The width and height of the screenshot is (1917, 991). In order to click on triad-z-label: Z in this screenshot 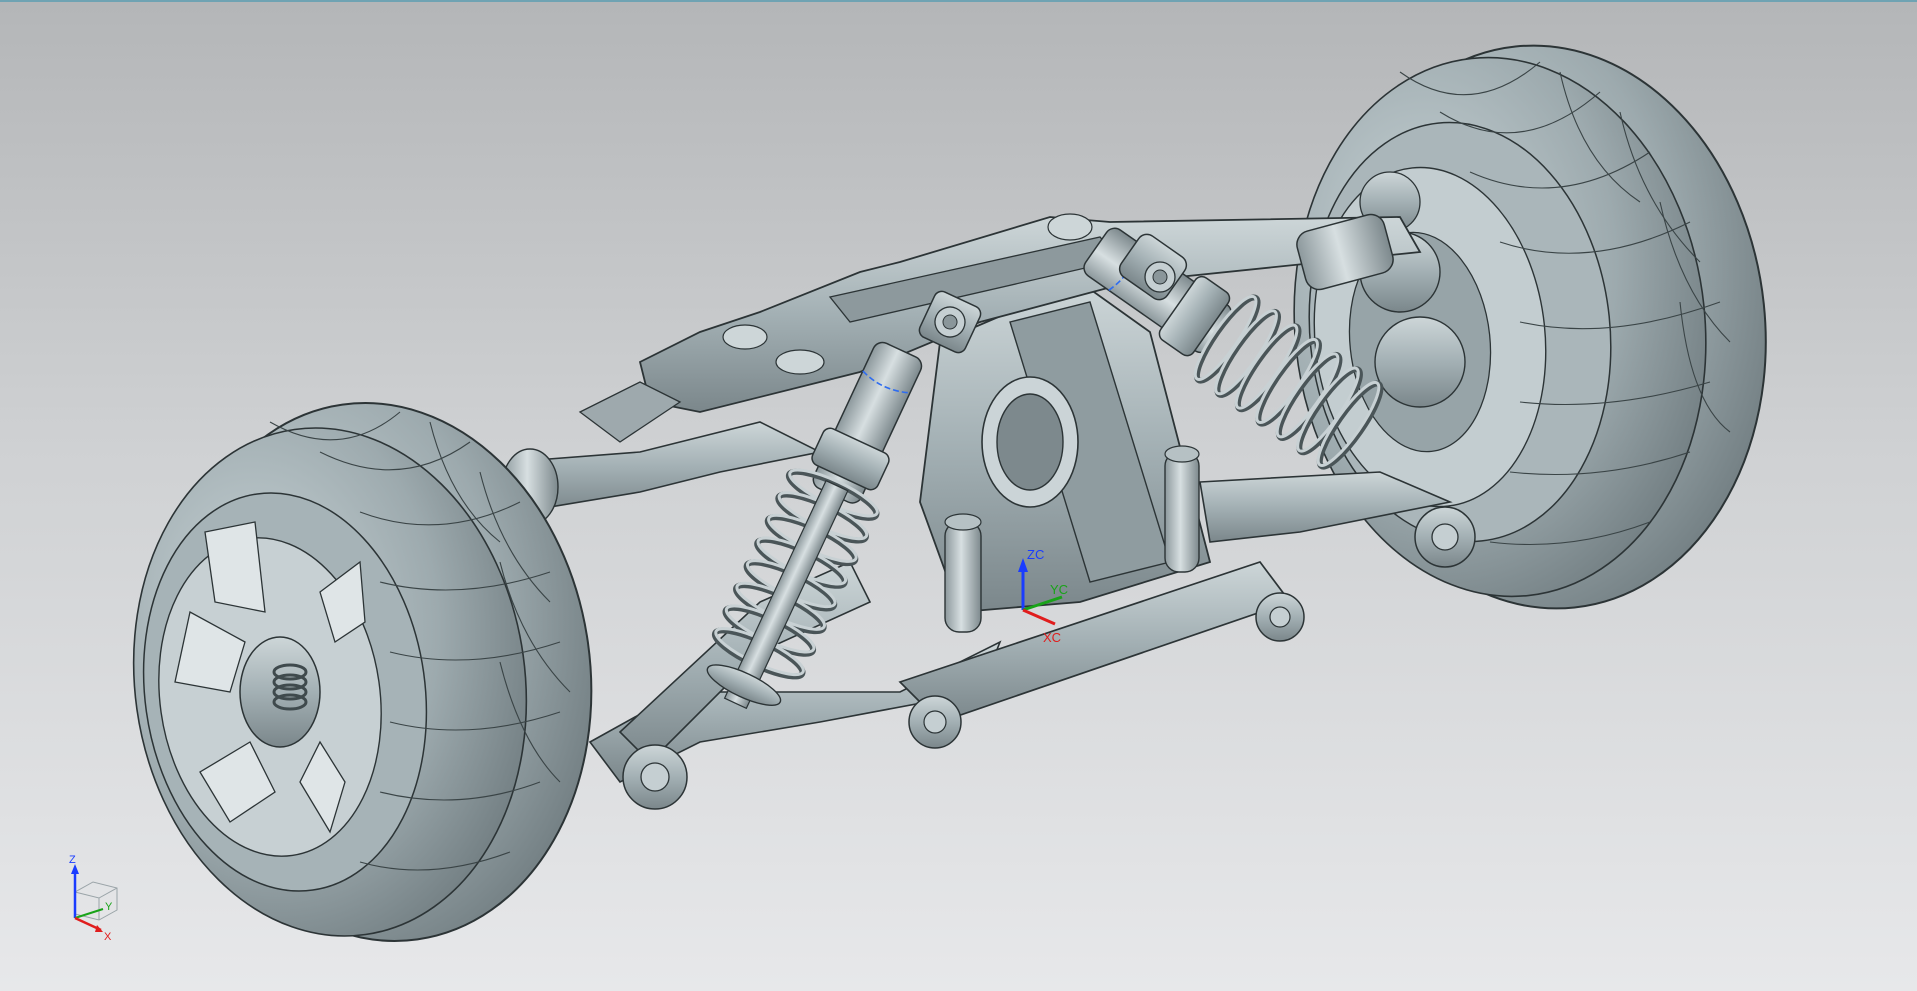, I will do `click(72, 860)`.